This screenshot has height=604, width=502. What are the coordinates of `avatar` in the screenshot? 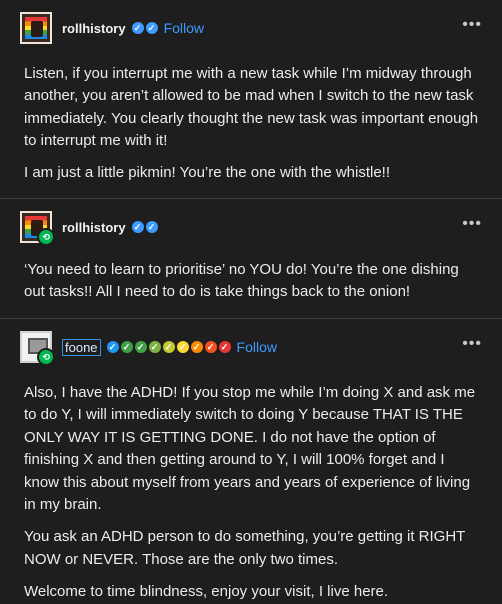 It's located at (36, 28).